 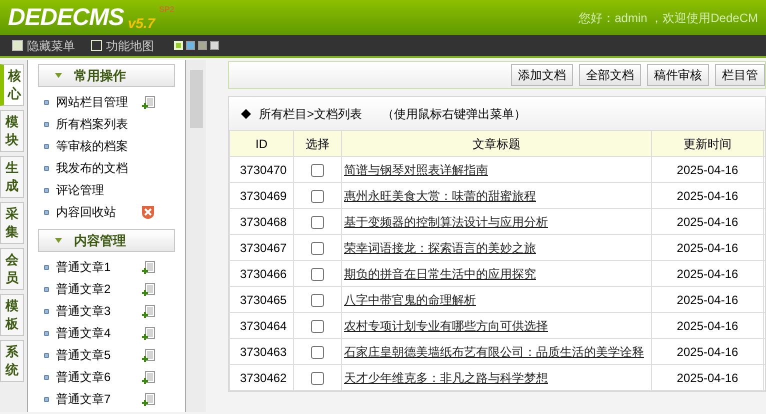 I want to click on menu-item: 普通文章1, so click(x=99, y=267).